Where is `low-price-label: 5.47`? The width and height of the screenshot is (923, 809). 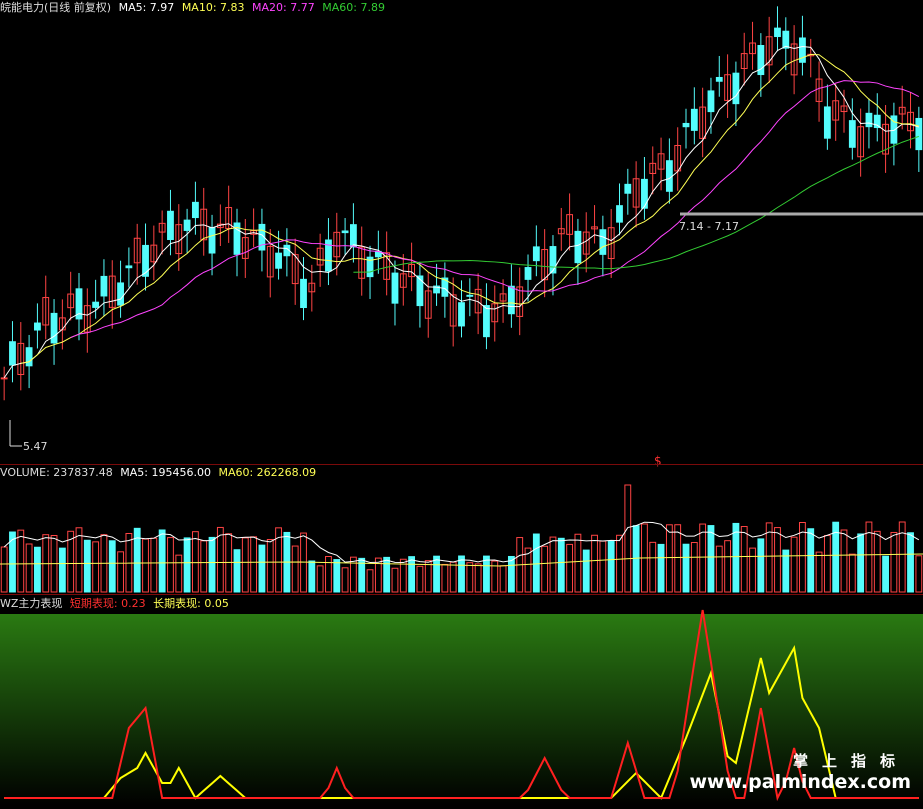
low-price-label: 5.47 is located at coordinates (35, 446).